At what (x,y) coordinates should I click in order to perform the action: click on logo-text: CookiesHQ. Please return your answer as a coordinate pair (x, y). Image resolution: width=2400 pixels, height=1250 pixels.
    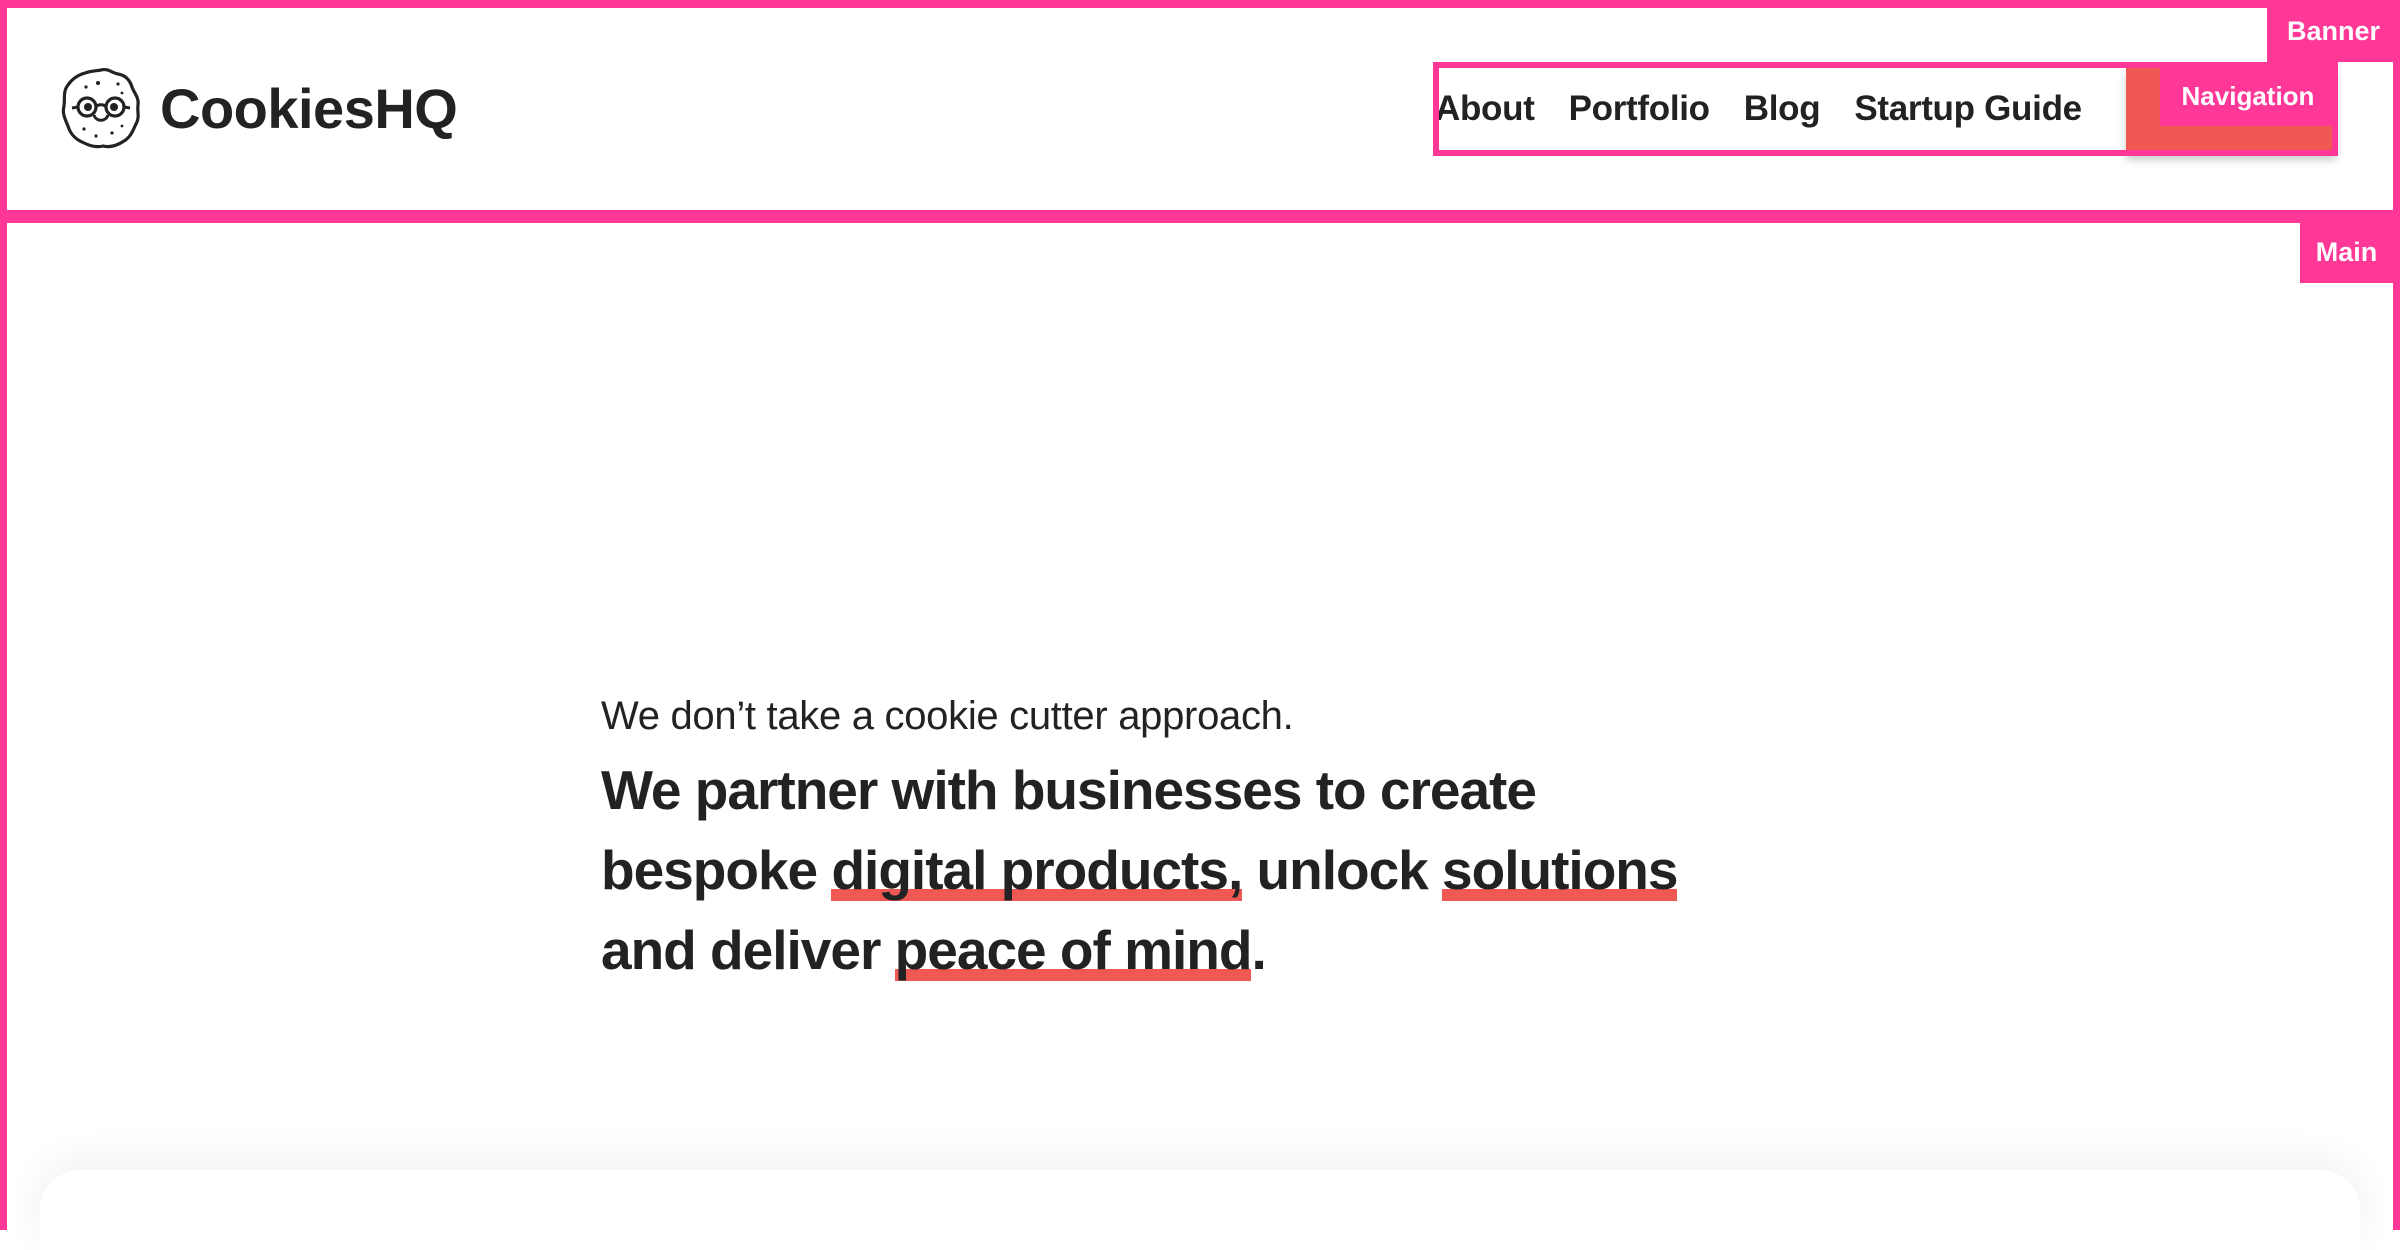
    Looking at the image, I should click on (309, 108).